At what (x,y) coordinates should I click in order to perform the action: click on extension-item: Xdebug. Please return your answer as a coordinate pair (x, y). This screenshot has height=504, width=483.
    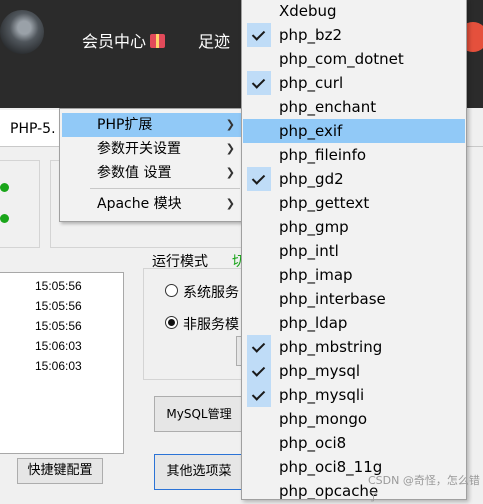
    Looking at the image, I should click on (354, 11).